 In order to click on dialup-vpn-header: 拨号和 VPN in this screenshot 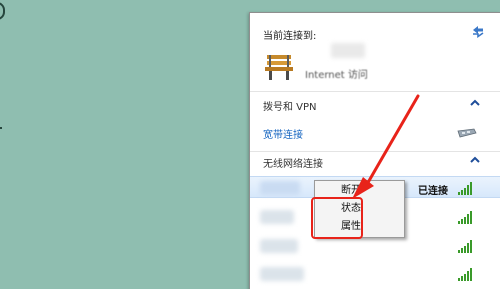, I will do `click(290, 105)`.